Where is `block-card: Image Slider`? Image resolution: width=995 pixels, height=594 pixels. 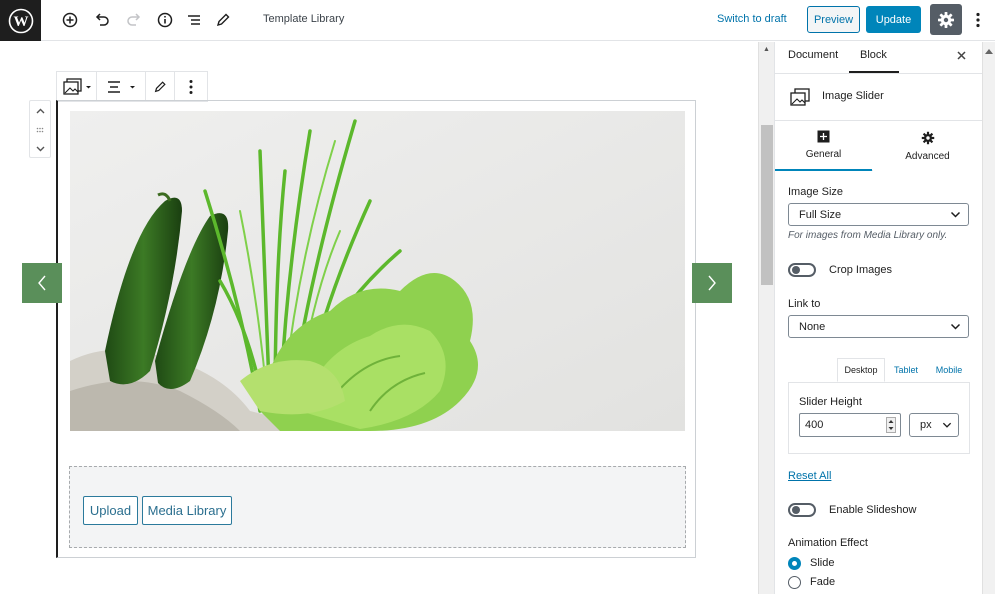 block-card: Image Slider is located at coordinates (878, 97).